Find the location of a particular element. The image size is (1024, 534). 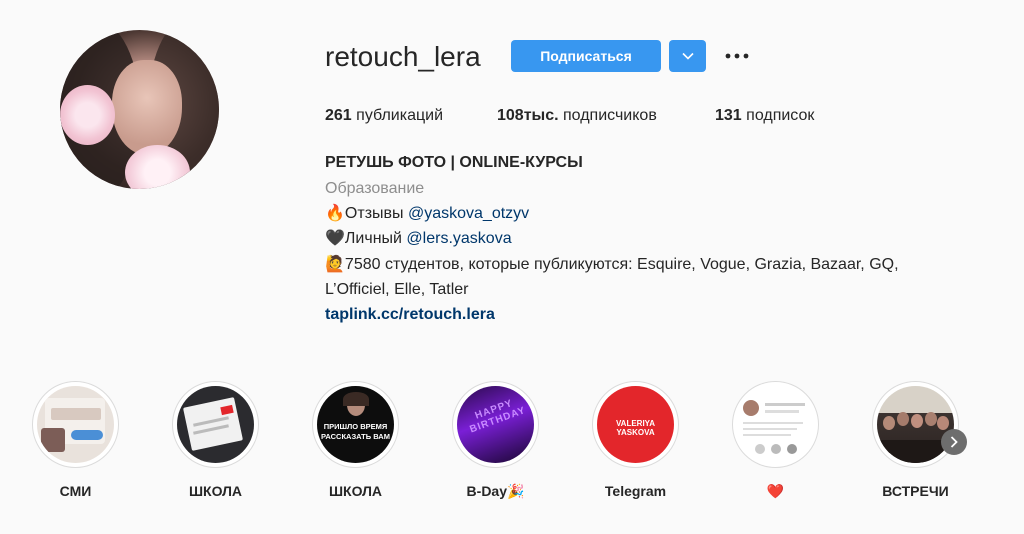

fire-emoji: 🔥 is located at coordinates (335, 213).